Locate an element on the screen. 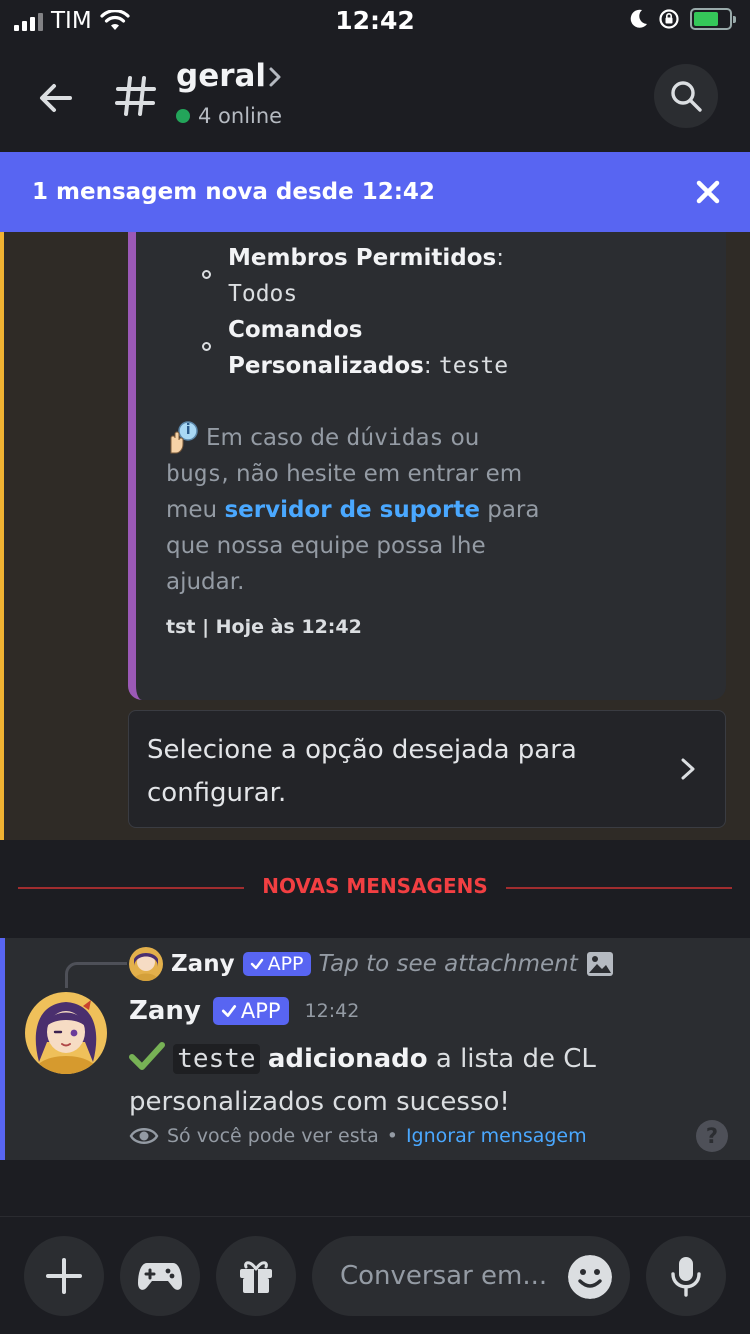 This screenshot has height=1334, width=750. commands-label-1: Comandos is located at coordinates (295, 330).